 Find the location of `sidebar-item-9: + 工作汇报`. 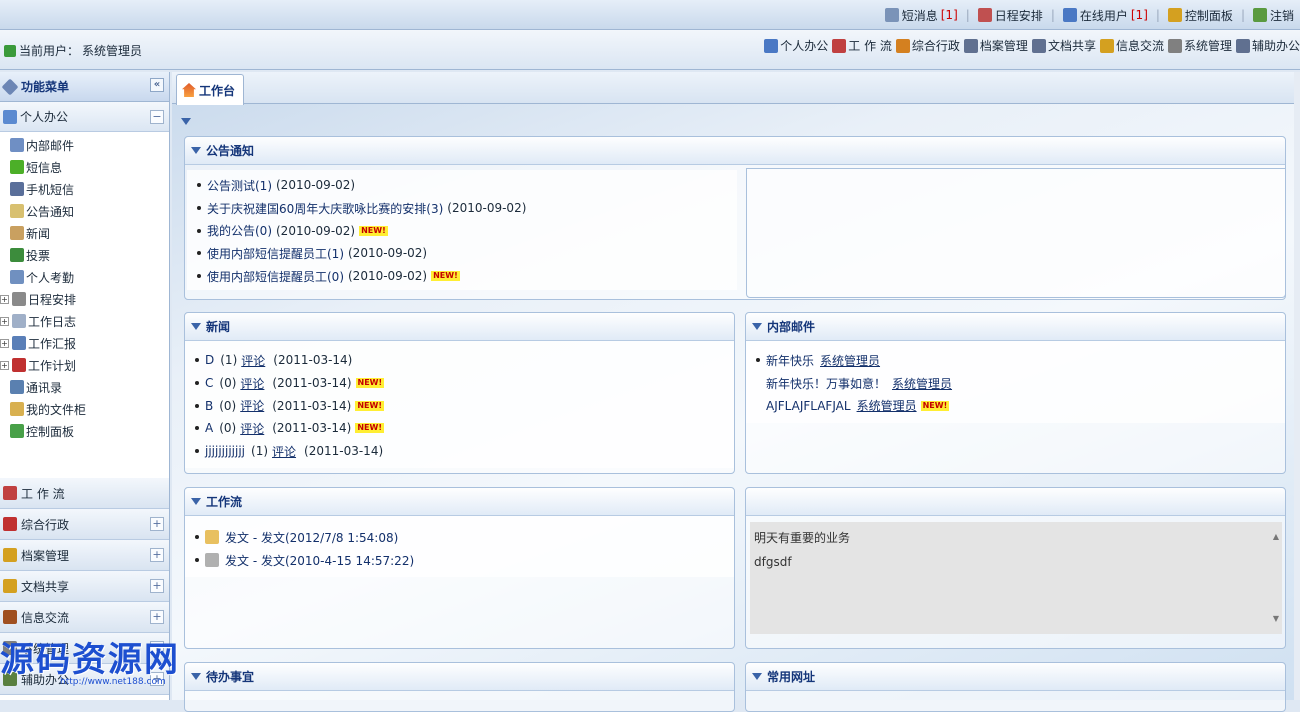

sidebar-item-9: + 工作汇报 is located at coordinates (84, 343).